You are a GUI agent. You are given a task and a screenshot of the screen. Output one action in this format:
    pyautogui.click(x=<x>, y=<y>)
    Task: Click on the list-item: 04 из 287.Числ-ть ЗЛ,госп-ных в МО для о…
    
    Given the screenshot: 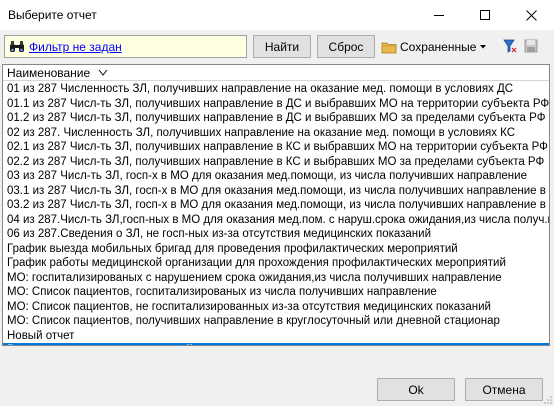 What is the action you would take?
    pyautogui.click(x=276, y=220)
    